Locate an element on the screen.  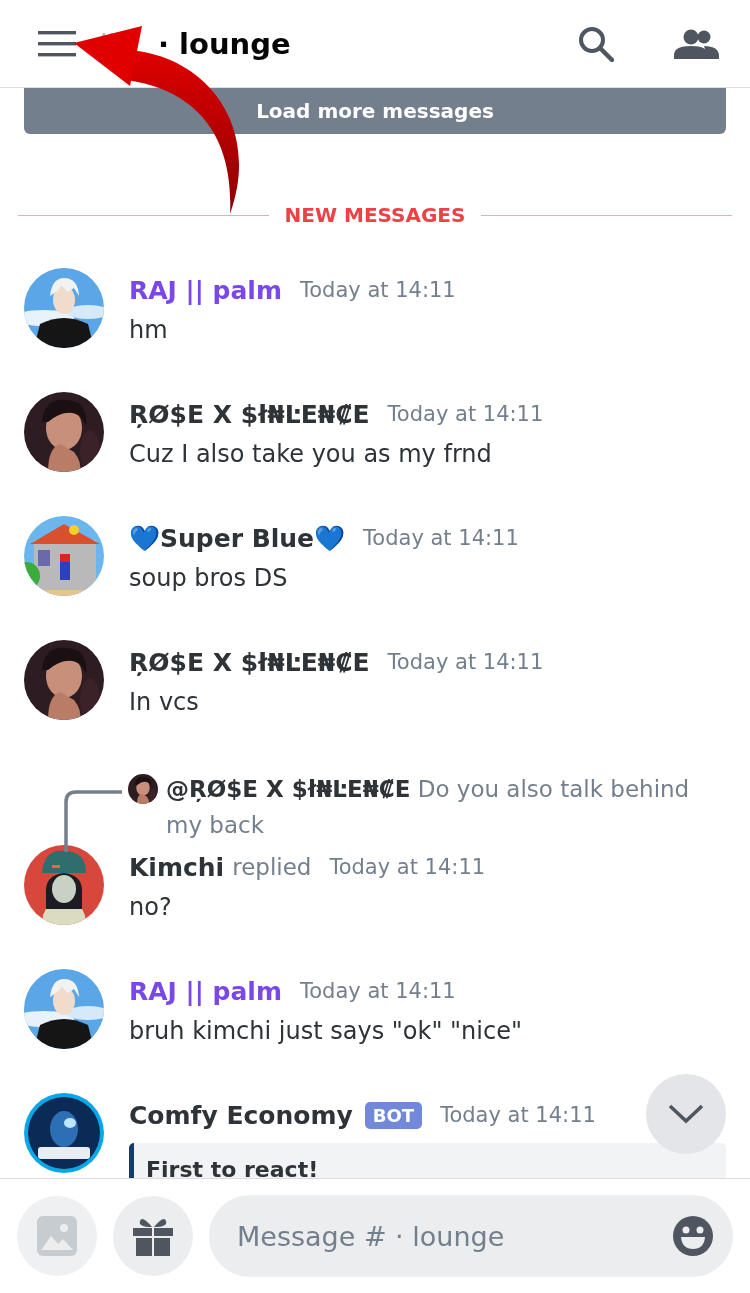
message-text: no? is located at coordinates (151, 907).